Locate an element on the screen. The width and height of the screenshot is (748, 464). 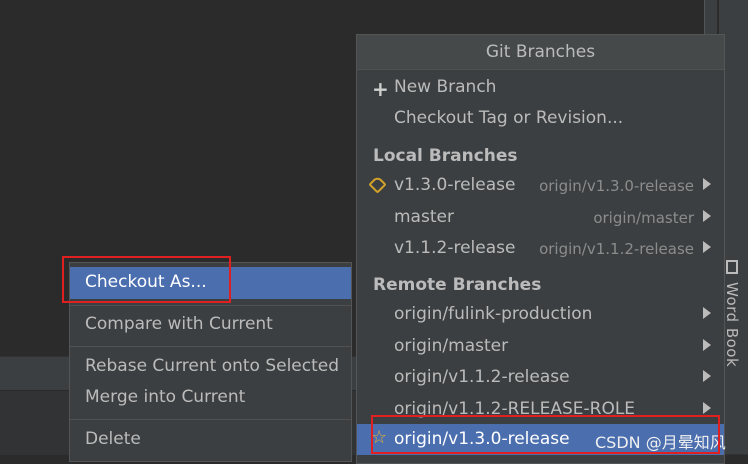
highlight-box-selected-branch is located at coordinates (545, 434).